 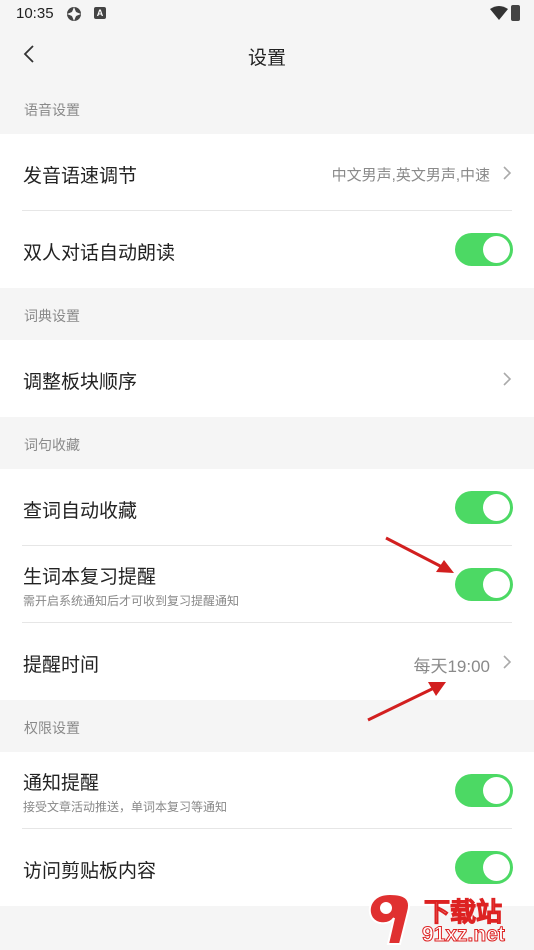 I want to click on row-label: 通知提醒, so click(x=61, y=783).